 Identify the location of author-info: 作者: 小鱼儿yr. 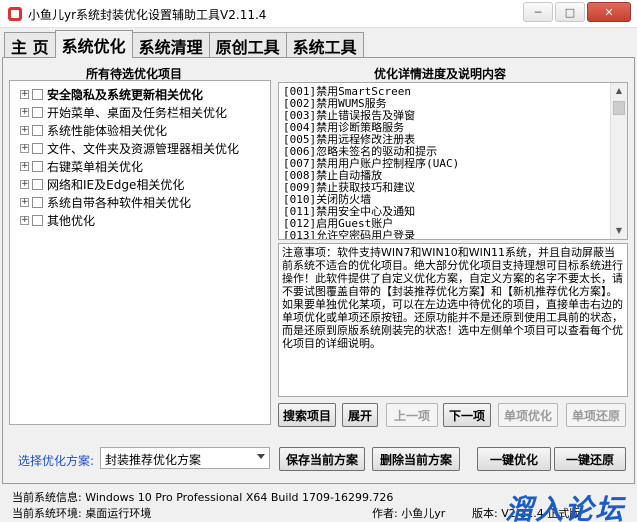
(409, 513).